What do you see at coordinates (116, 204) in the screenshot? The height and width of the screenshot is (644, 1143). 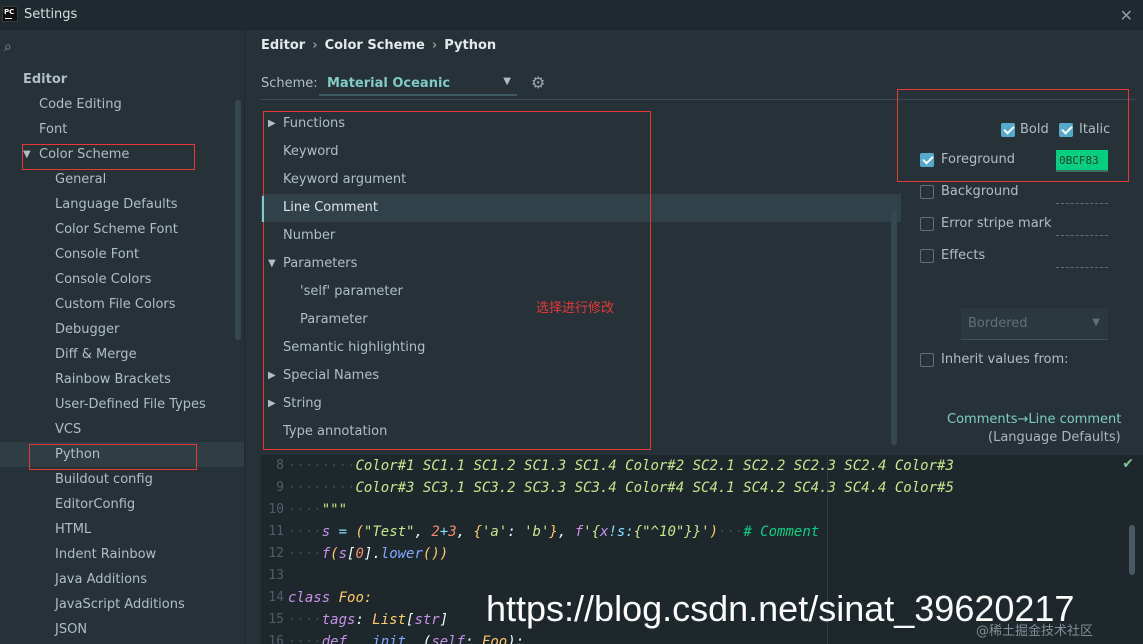 I see `sidebar-item-label: Language Defaults` at bounding box center [116, 204].